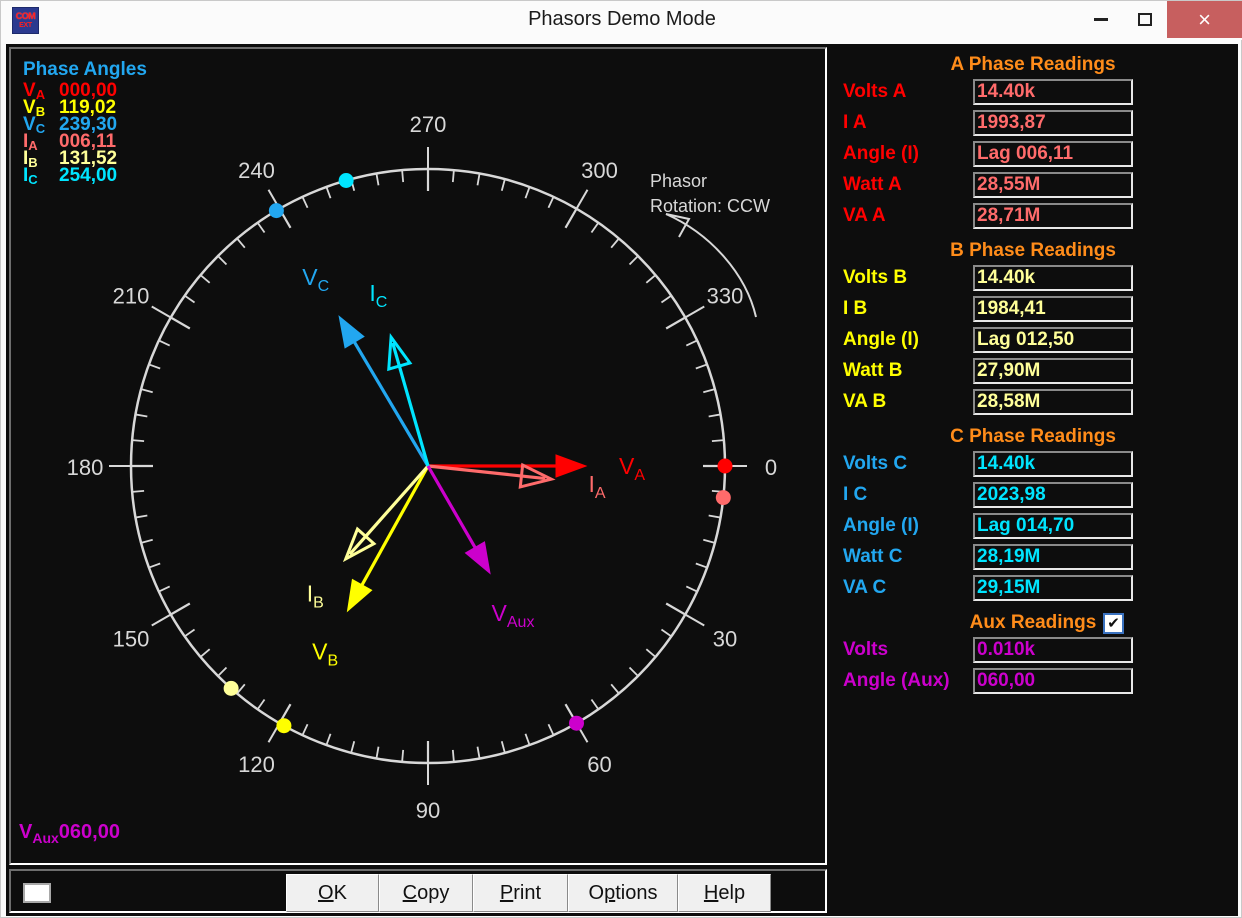  What do you see at coordinates (582, 199) in the screenshot?
I see `scale-major-stub` at bounding box center [582, 199].